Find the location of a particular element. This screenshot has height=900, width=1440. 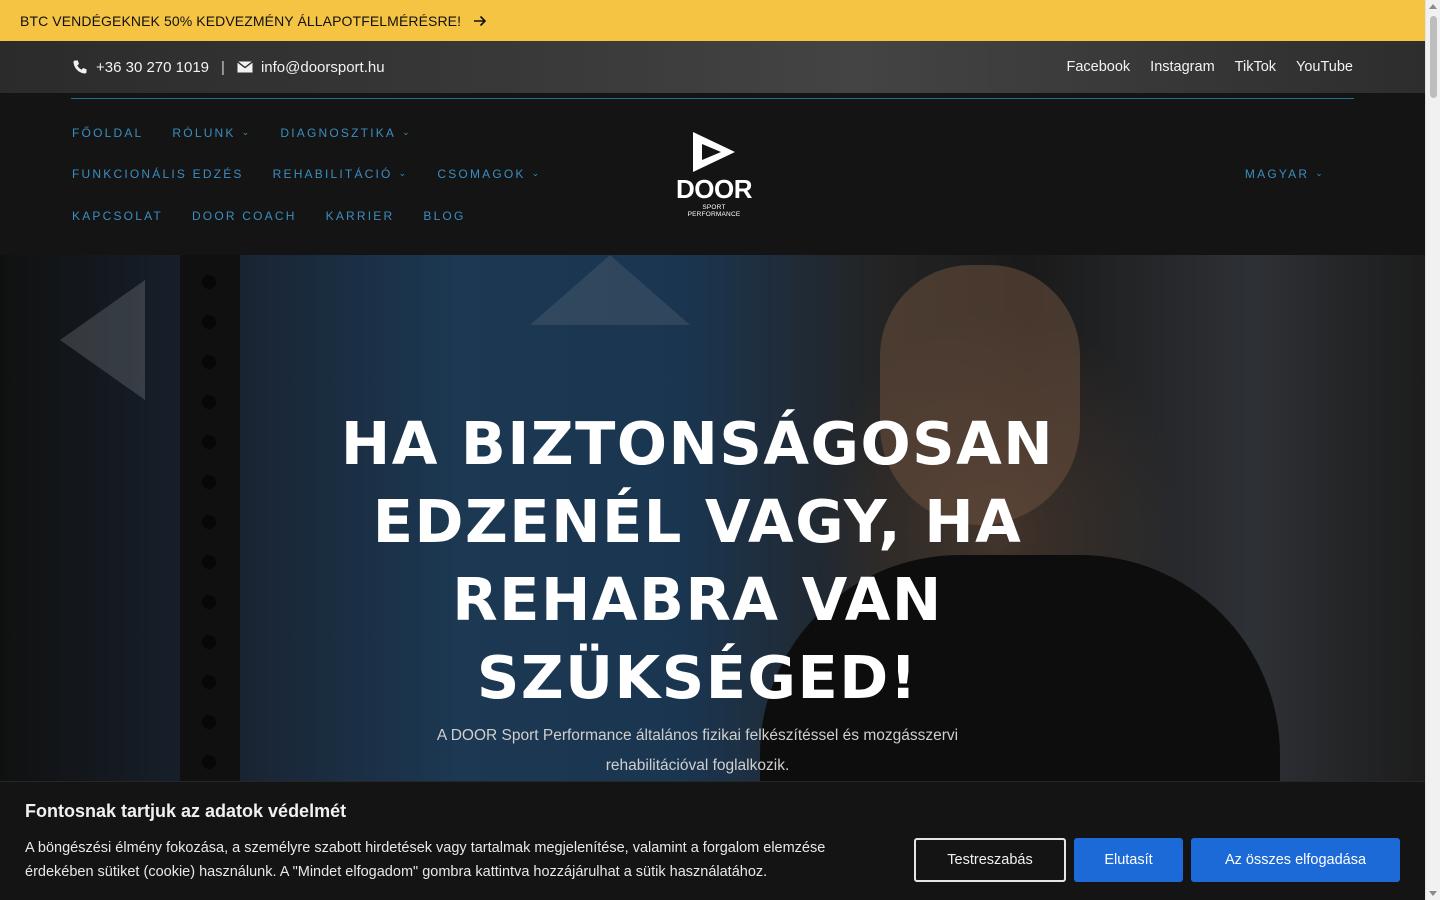

cookie-title: Fontosnak tartjuk az adatok védelmét is located at coordinates (186, 811).